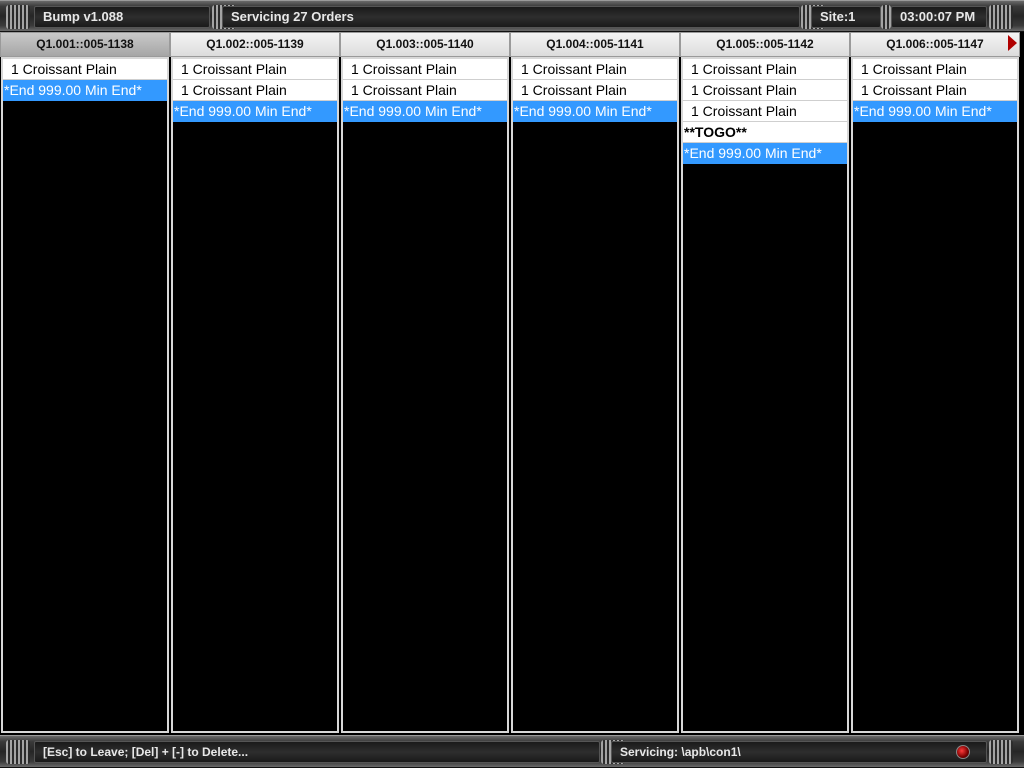 This screenshot has width=1024, height=768. I want to click on order-count-status: Servicing 27 Orders, so click(511, 17).